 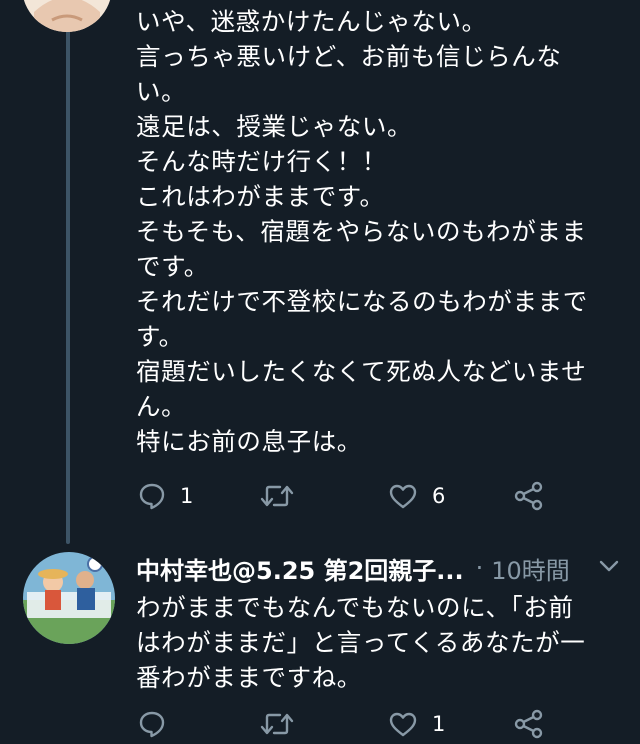 I want to click on reply-button, so click(x=152, y=724).